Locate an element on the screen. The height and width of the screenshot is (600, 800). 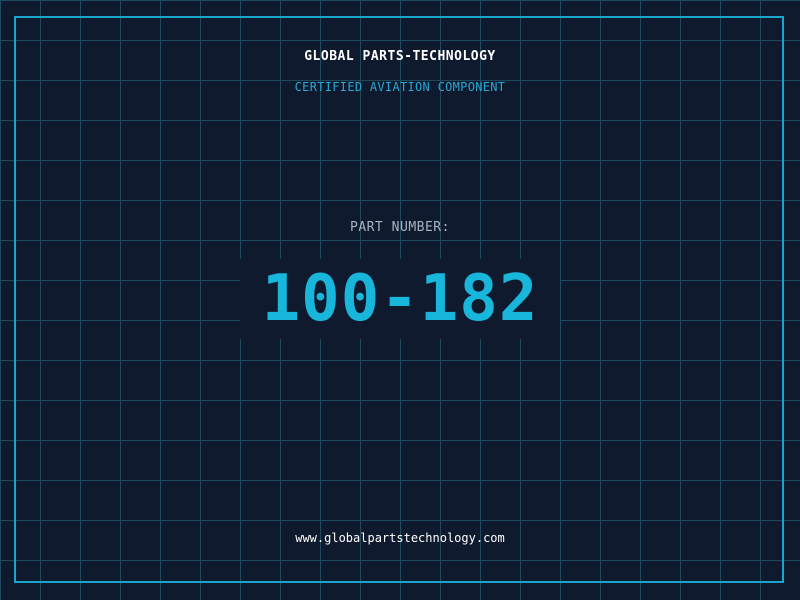
part-number-label: PART NUMBER: is located at coordinates (400, 227).